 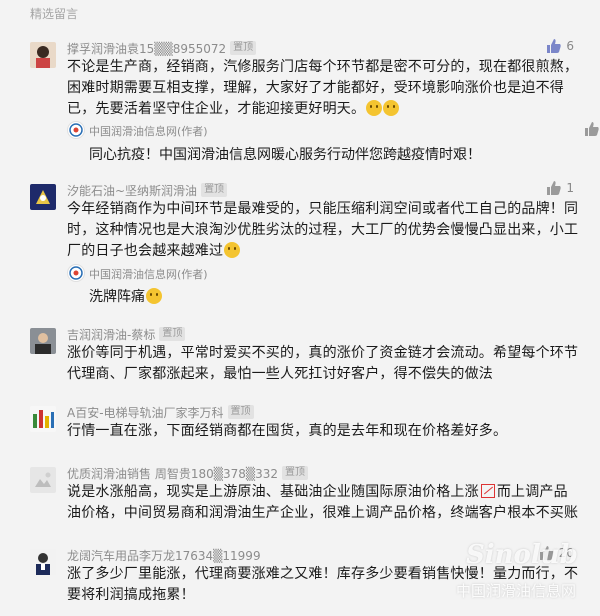 What do you see at coordinates (111, 334) in the screenshot?
I see `commenter-name: 吉润润滑油-蔡标` at bounding box center [111, 334].